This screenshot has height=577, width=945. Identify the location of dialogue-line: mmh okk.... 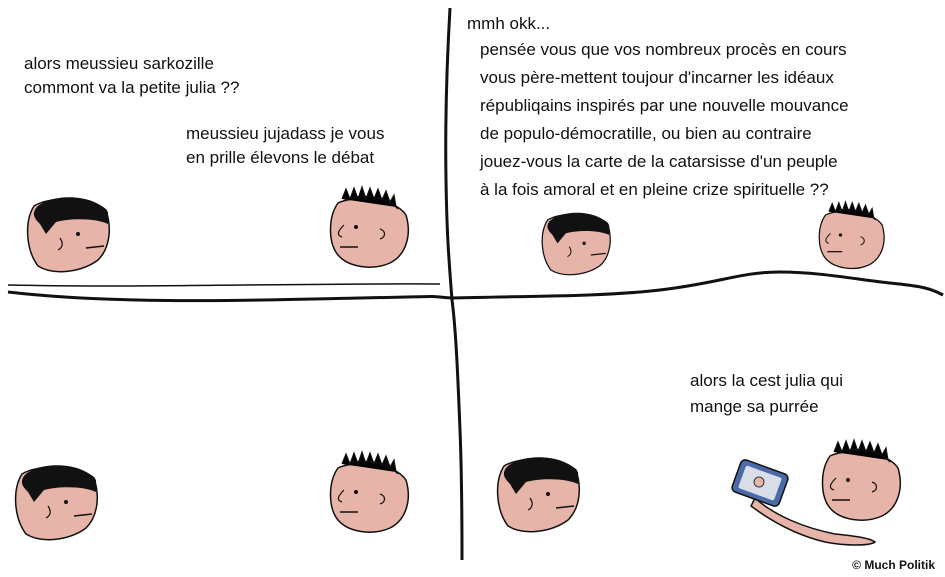
(509, 23).